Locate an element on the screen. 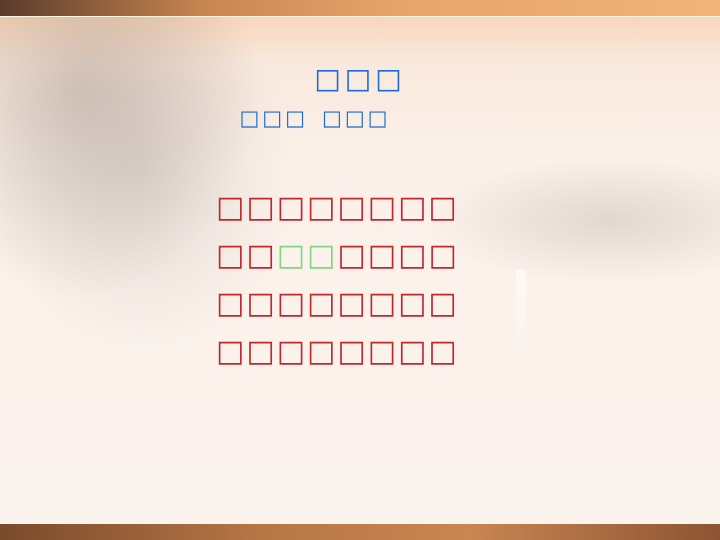  poem-line-1: □□□□□□□□ is located at coordinates (346, 214).